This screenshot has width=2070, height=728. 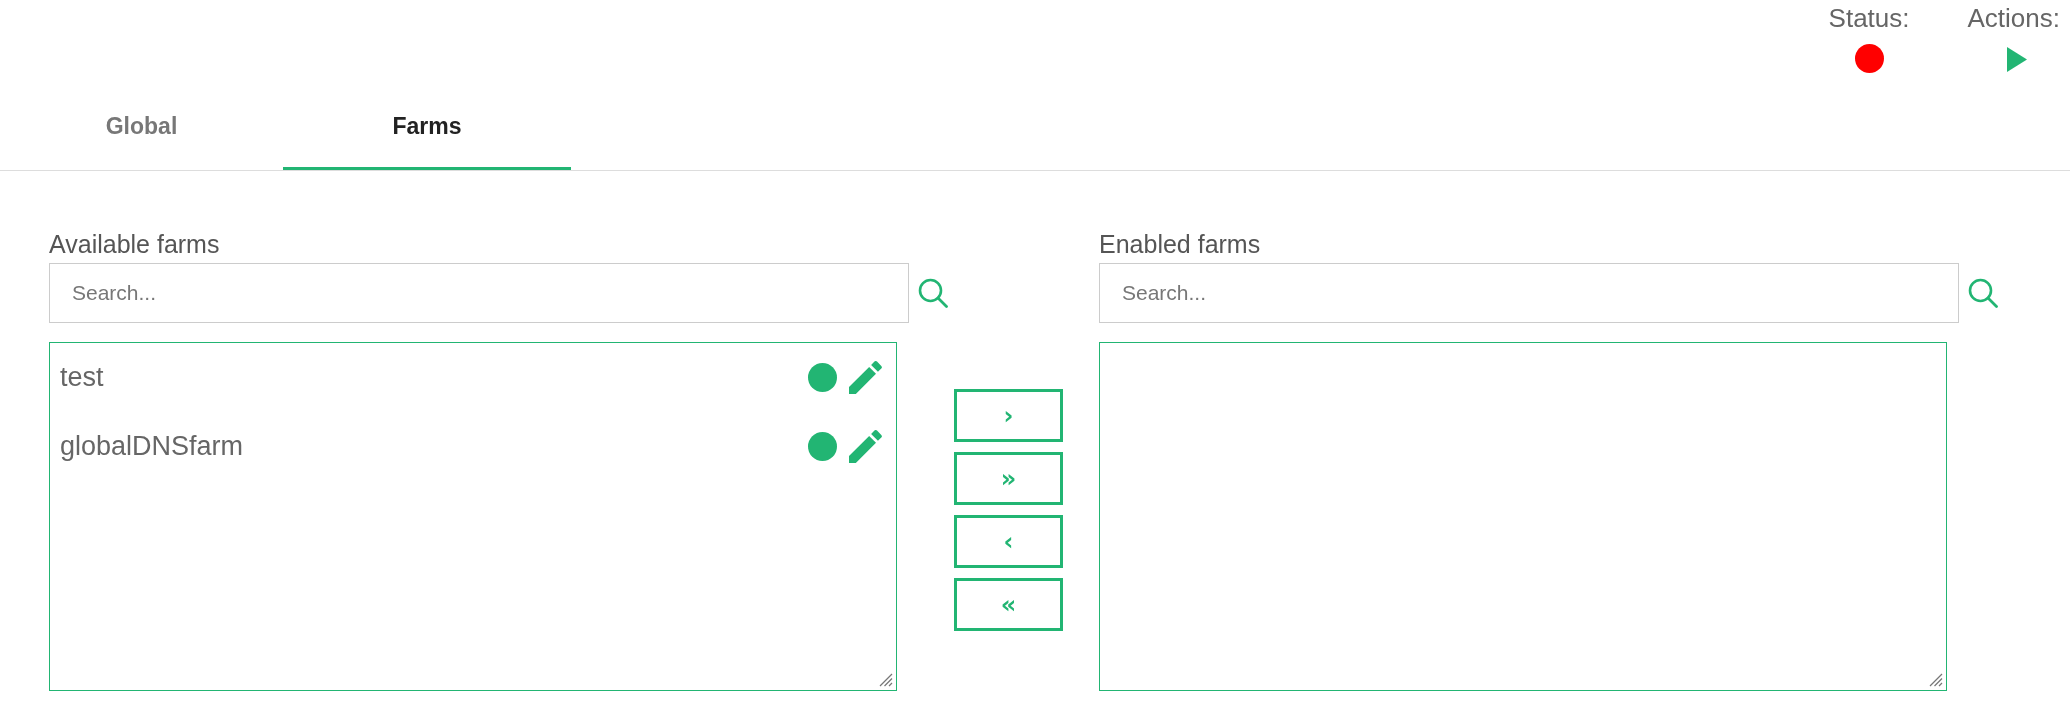 What do you see at coordinates (1008, 604) in the screenshot?
I see `transfer-button: «` at bounding box center [1008, 604].